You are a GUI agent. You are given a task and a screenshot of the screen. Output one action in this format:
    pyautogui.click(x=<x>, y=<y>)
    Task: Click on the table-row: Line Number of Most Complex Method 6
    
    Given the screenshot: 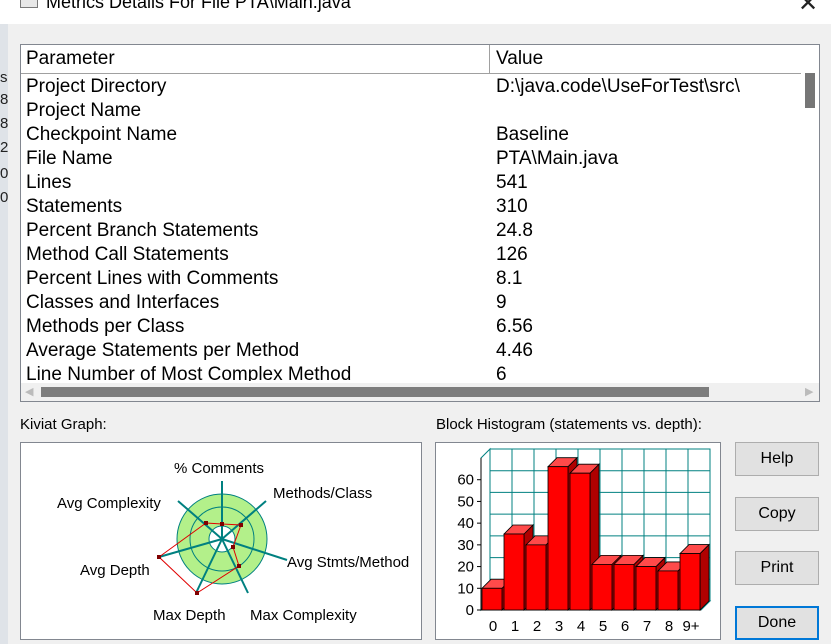 What is the action you would take?
    pyautogui.click(x=411, y=372)
    